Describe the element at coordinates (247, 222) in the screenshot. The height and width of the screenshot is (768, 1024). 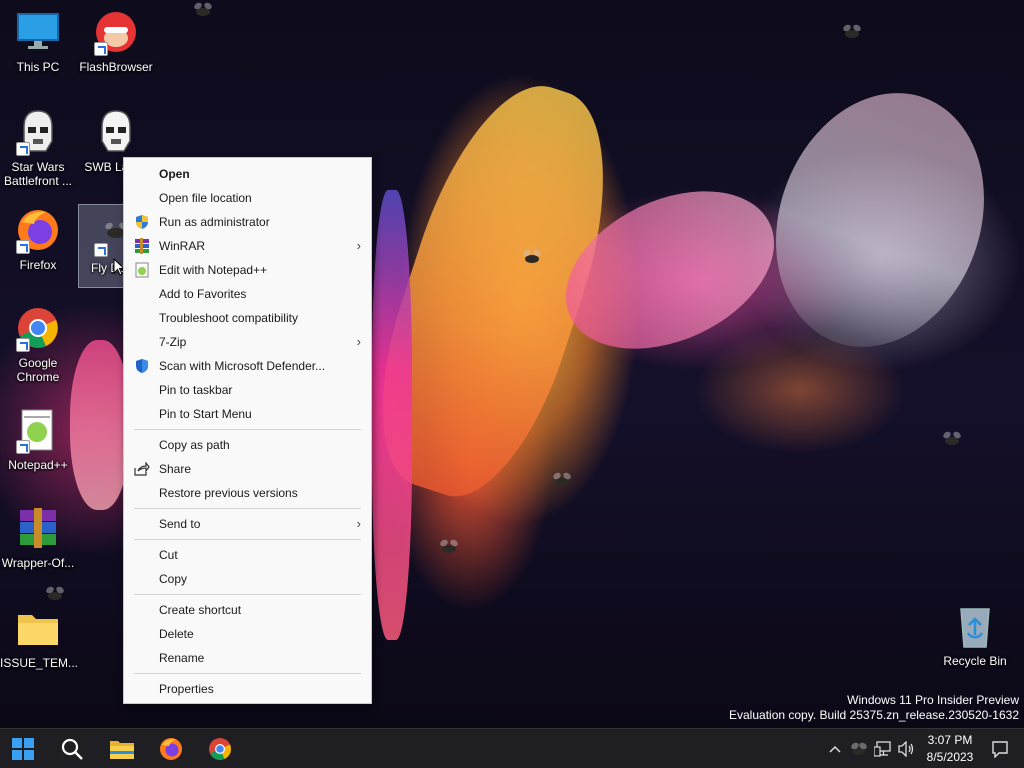
I see `menu-item-run-as-administrator: Run as administrator` at that location.